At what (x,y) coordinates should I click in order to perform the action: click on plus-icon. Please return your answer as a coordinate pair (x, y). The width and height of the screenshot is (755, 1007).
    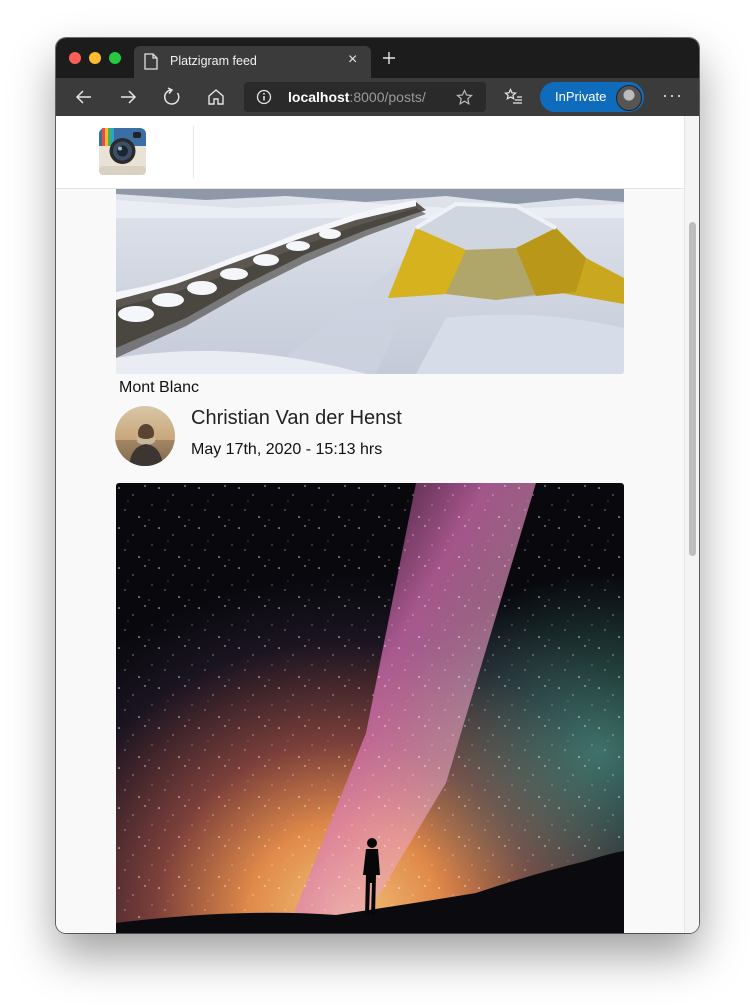
    Looking at the image, I should click on (389, 60).